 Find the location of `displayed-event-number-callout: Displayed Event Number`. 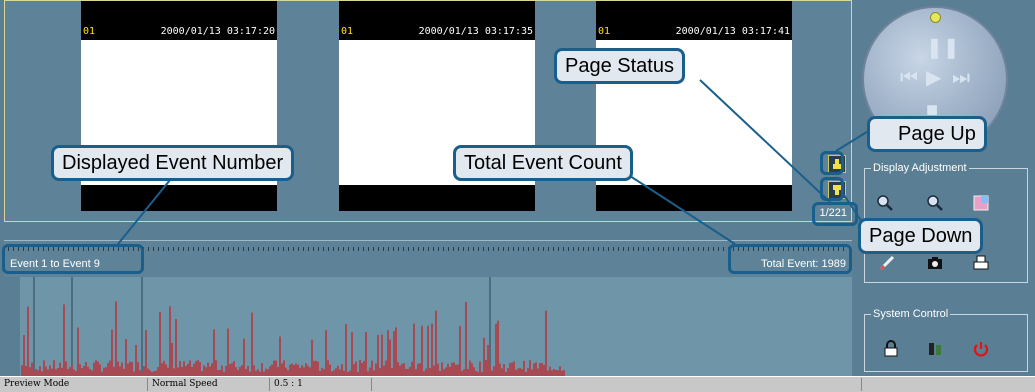

displayed-event-number-callout: Displayed Event Number is located at coordinates (173, 163).